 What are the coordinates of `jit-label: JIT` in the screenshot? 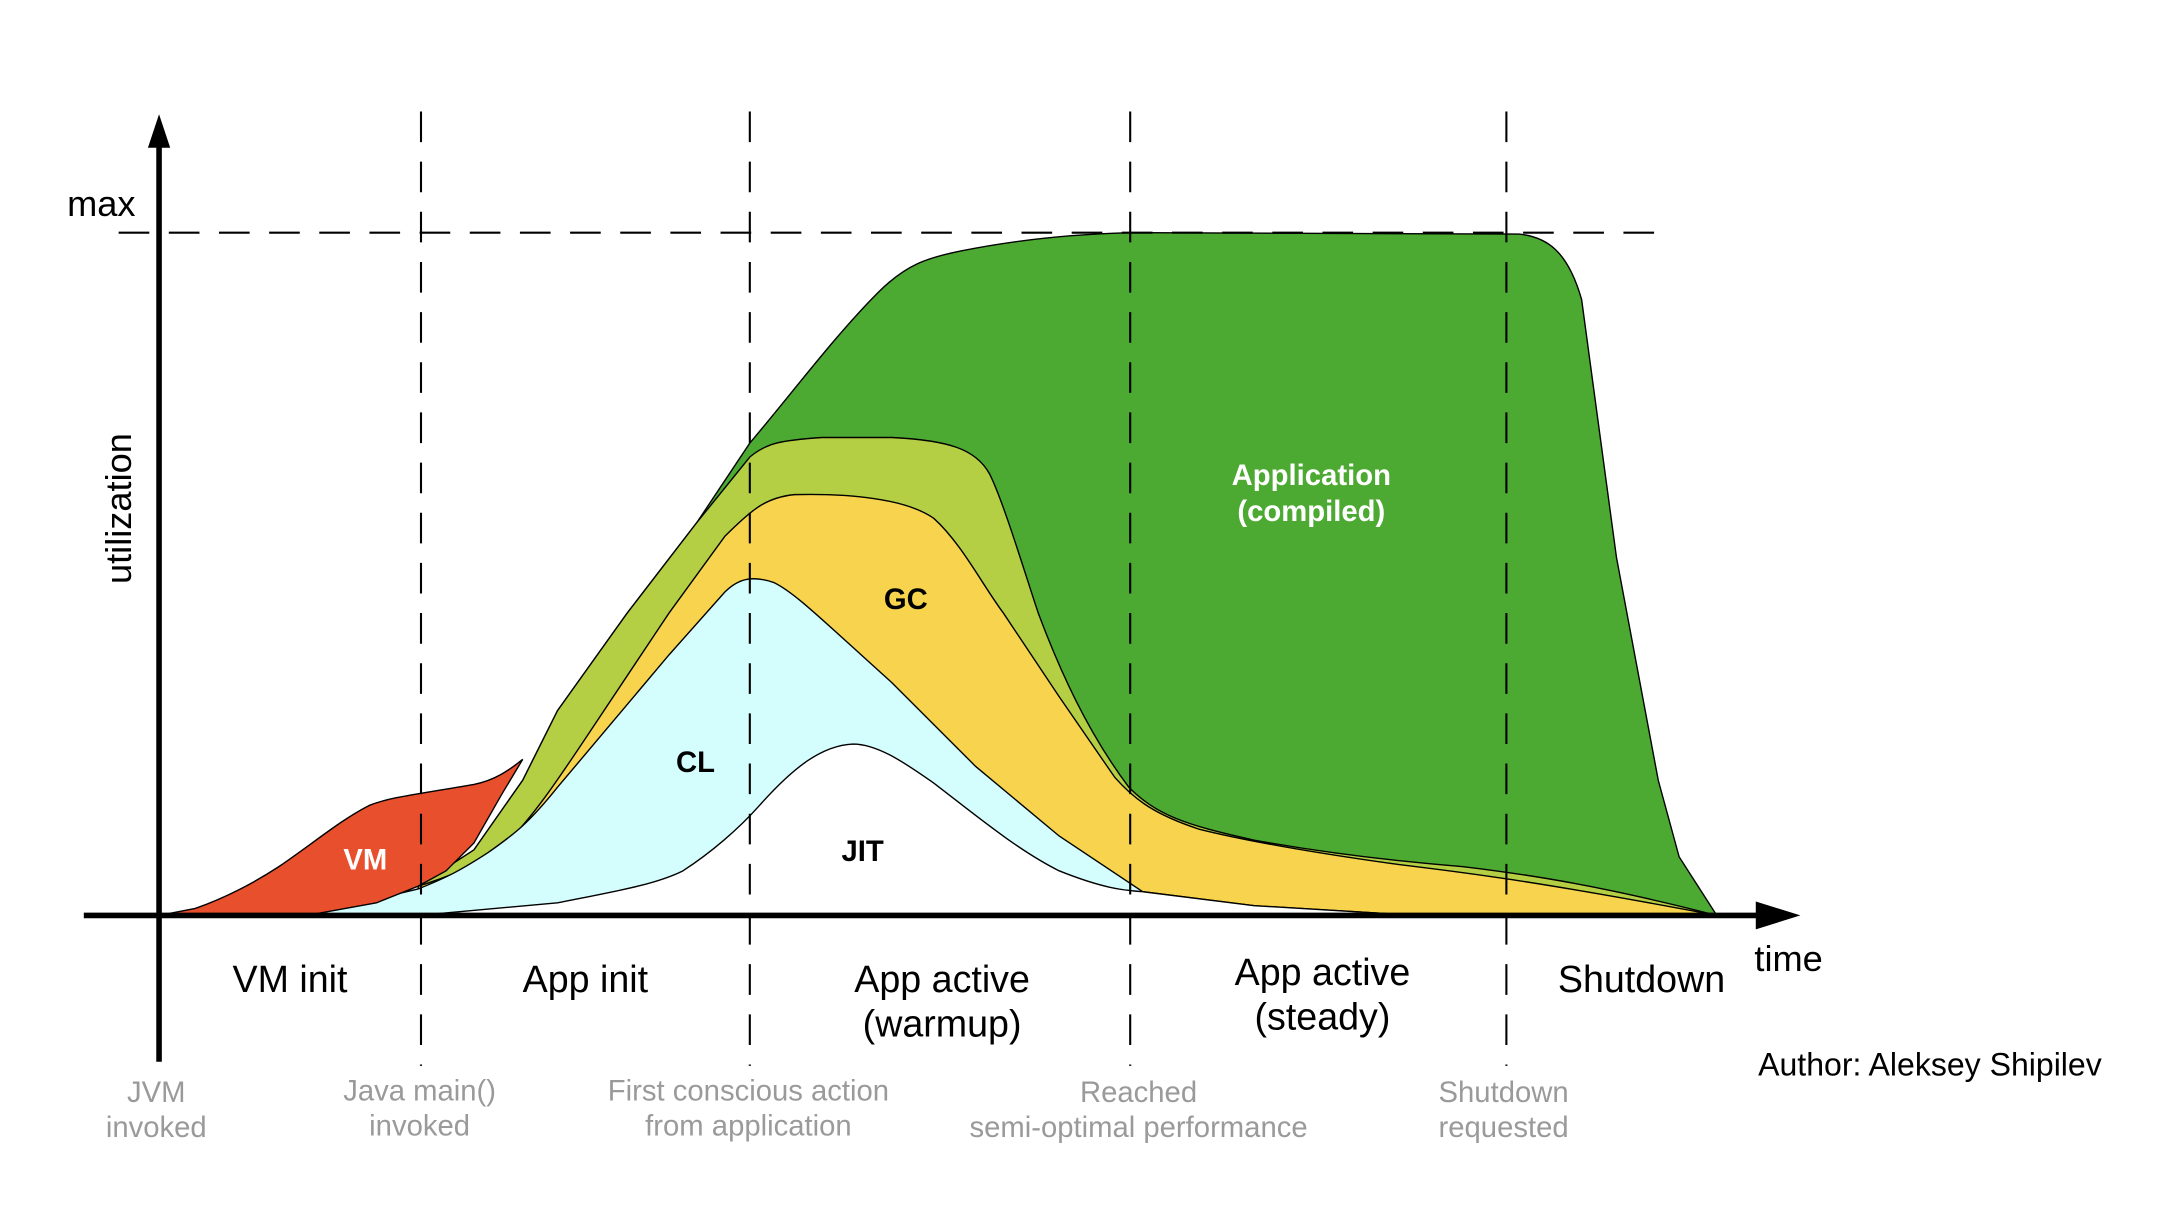 It's located at (863, 852).